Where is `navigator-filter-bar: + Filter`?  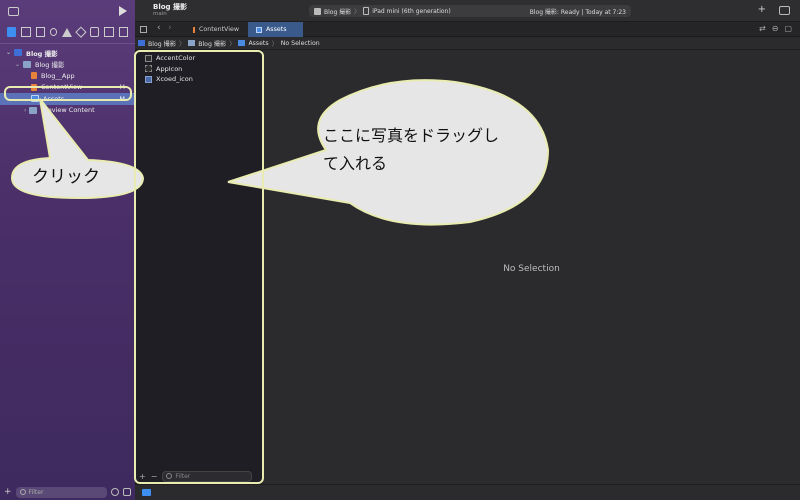 navigator-filter-bar: + Filter is located at coordinates (67, 492).